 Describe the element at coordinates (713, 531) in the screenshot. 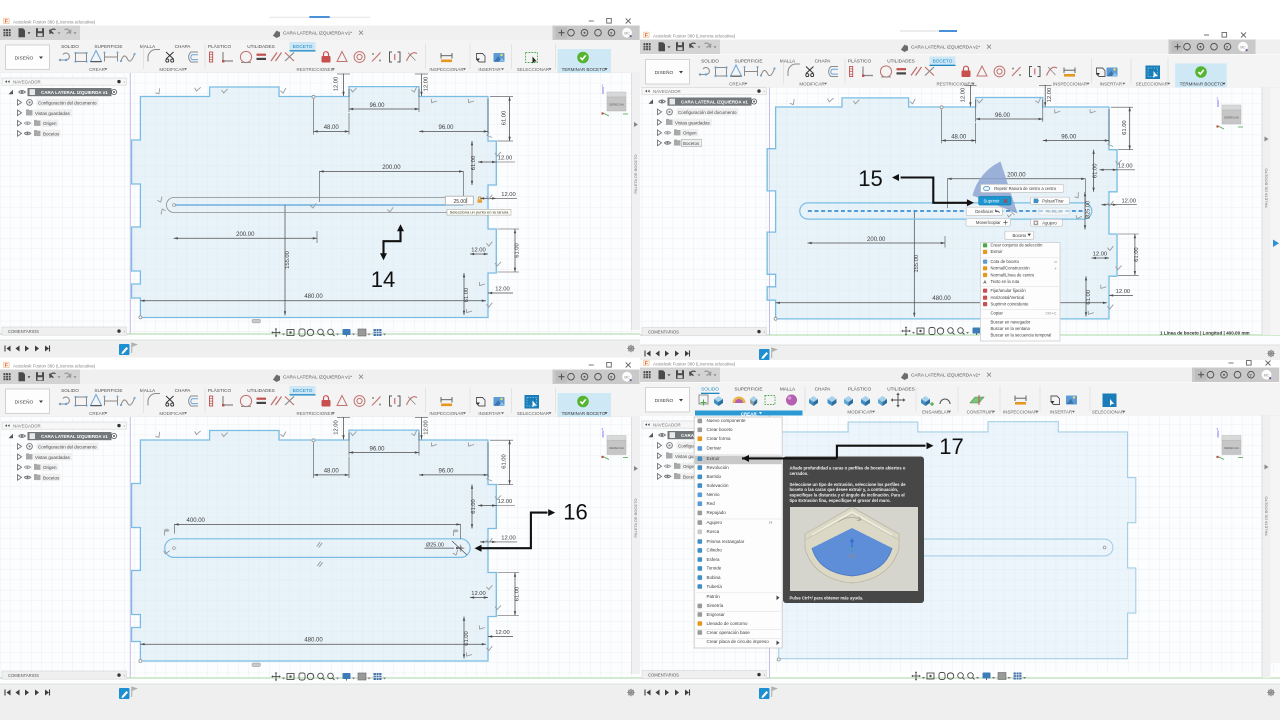

I see `svg-text: Rosca` at that location.